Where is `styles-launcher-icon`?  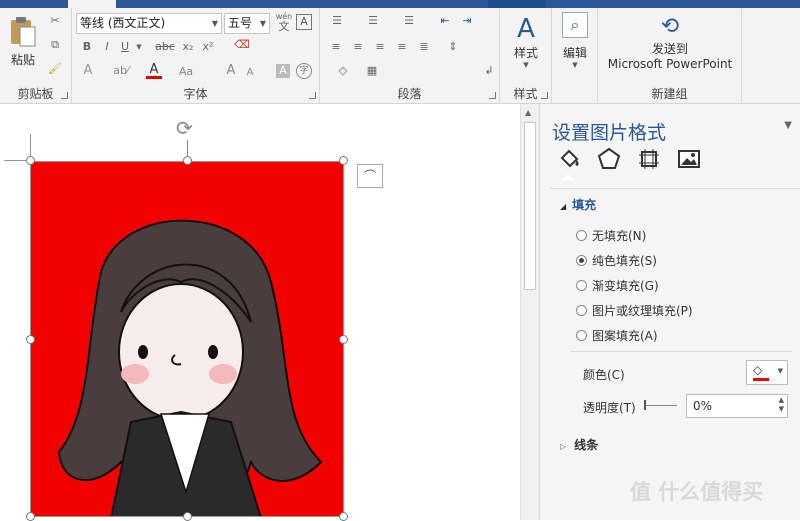
styles-launcher-icon is located at coordinates (544, 95).